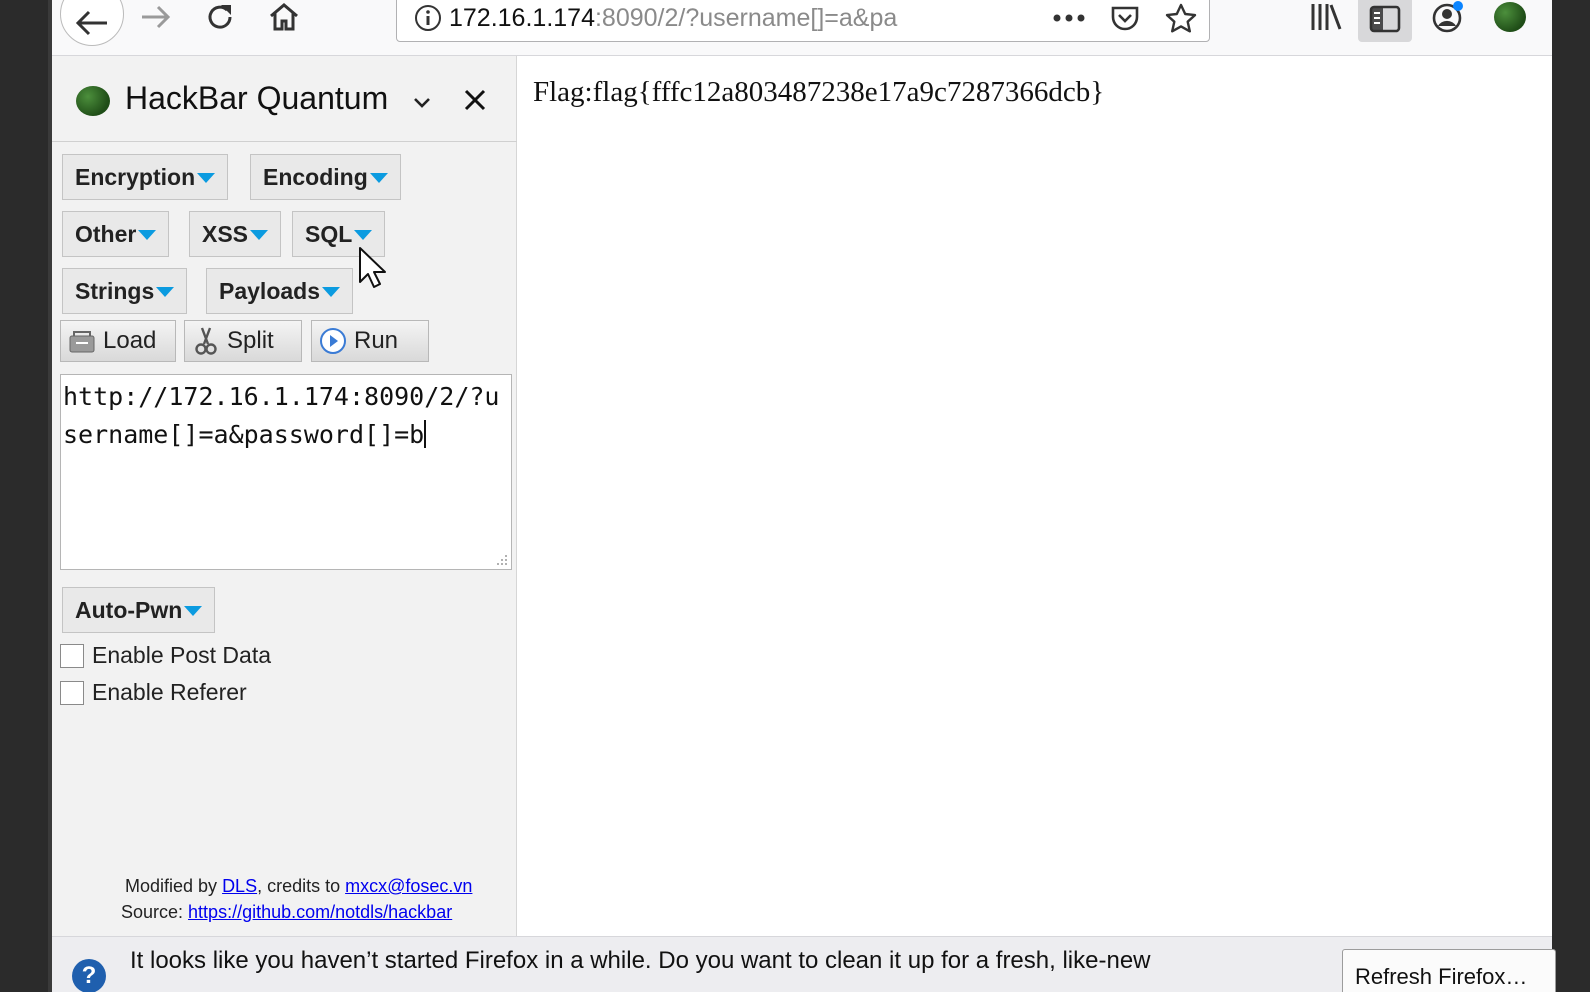 The image size is (1590, 992). What do you see at coordinates (1125, 19) in the screenshot?
I see `pocket-icon` at bounding box center [1125, 19].